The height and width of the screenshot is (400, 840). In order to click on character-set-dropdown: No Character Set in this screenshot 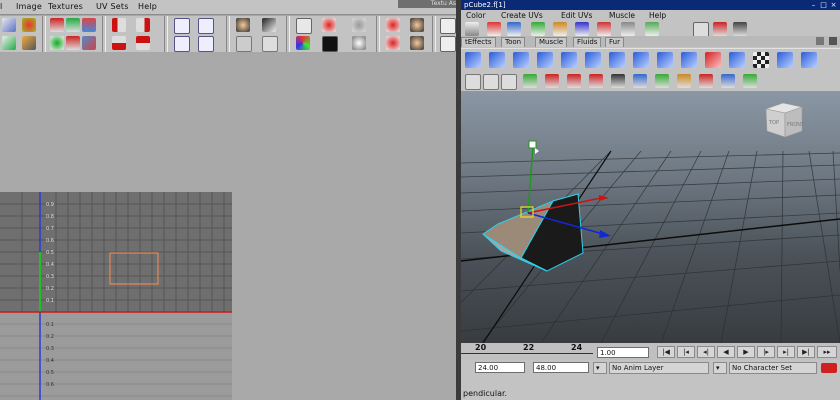, I will do `click(773, 368)`.